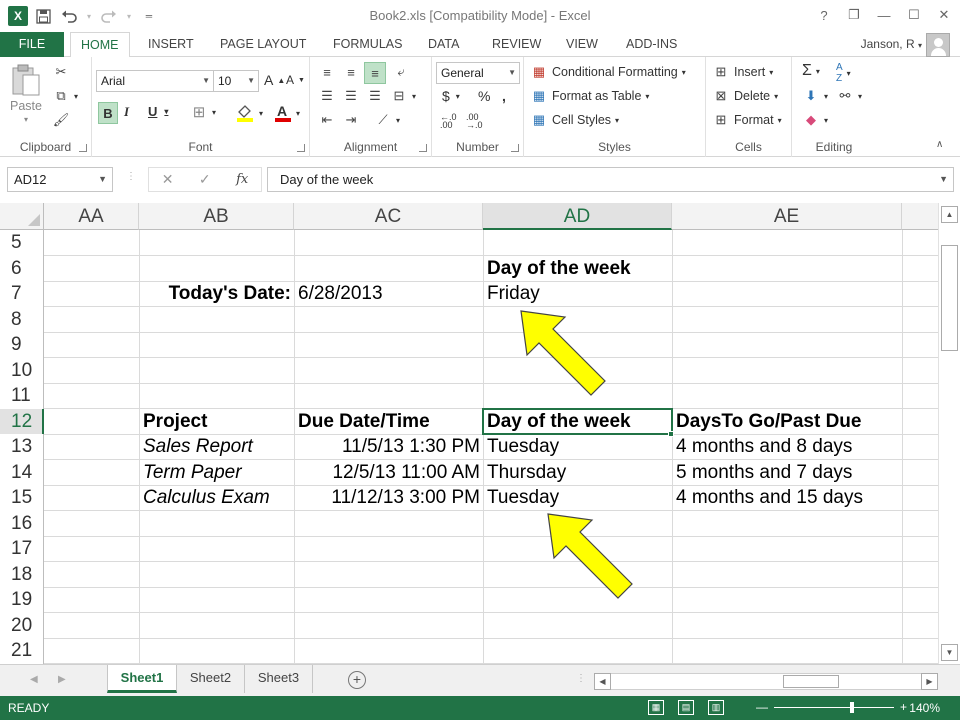 This screenshot has height=720, width=960. Describe the element at coordinates (949, 214) in the screenshot. I see `scroll-up-icon: ▲` at that location.